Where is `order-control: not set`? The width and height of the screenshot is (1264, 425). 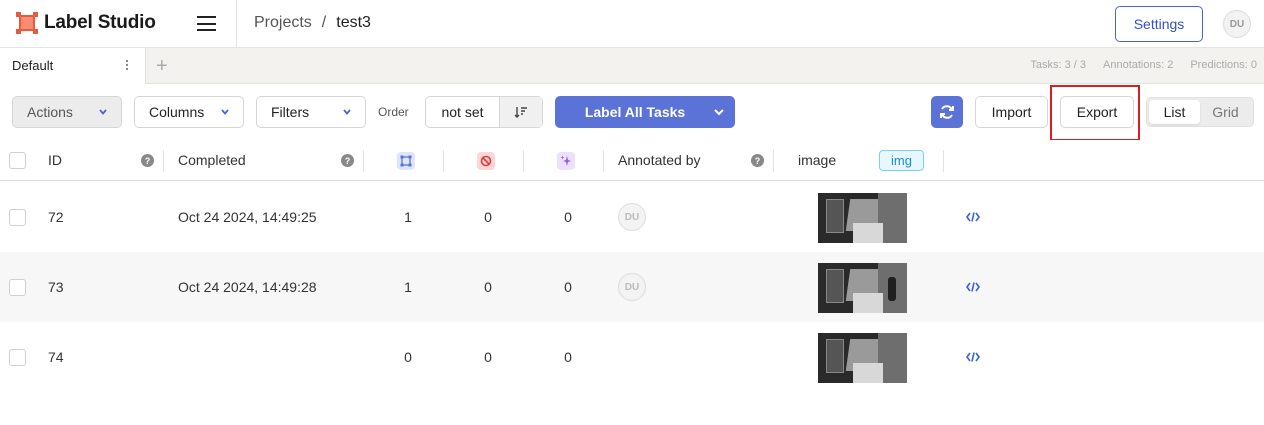 order-control: not set is located at coordinates (484, 112).